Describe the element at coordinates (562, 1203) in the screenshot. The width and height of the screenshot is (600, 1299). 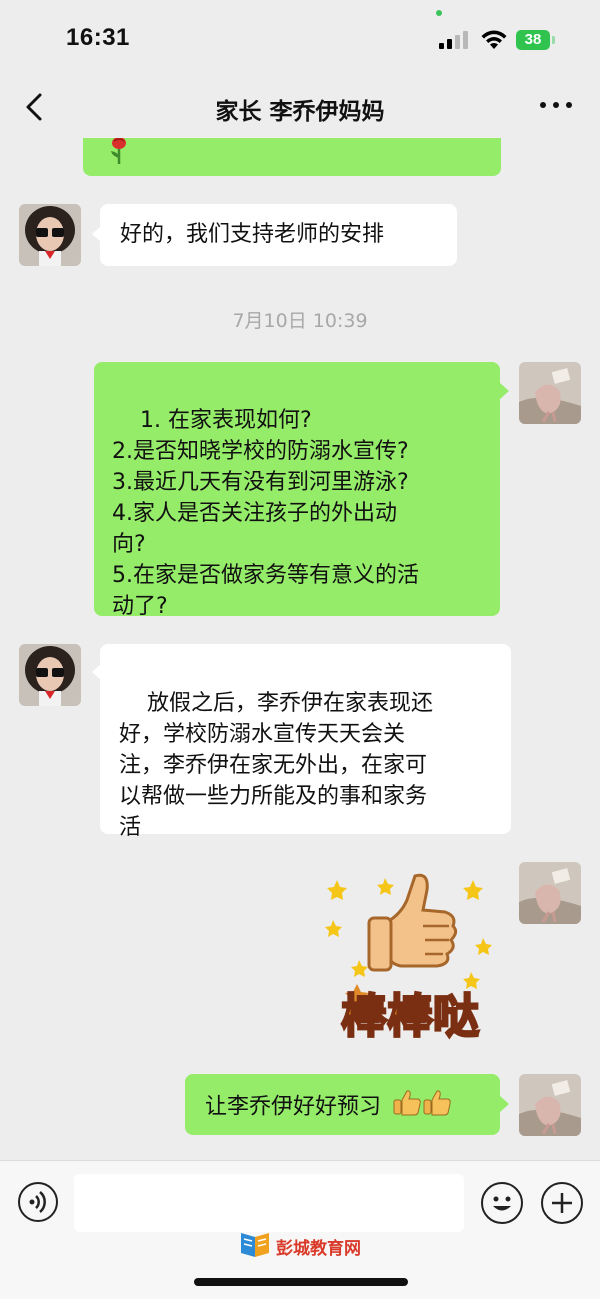
I see `add-attachment-icon` at that location.